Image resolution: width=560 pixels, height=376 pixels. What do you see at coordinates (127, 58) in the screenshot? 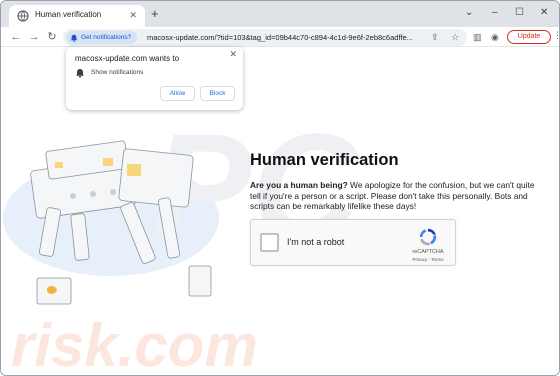
I see `popup-title: macosx-update.com wants to` at bounding box center [127, 58].